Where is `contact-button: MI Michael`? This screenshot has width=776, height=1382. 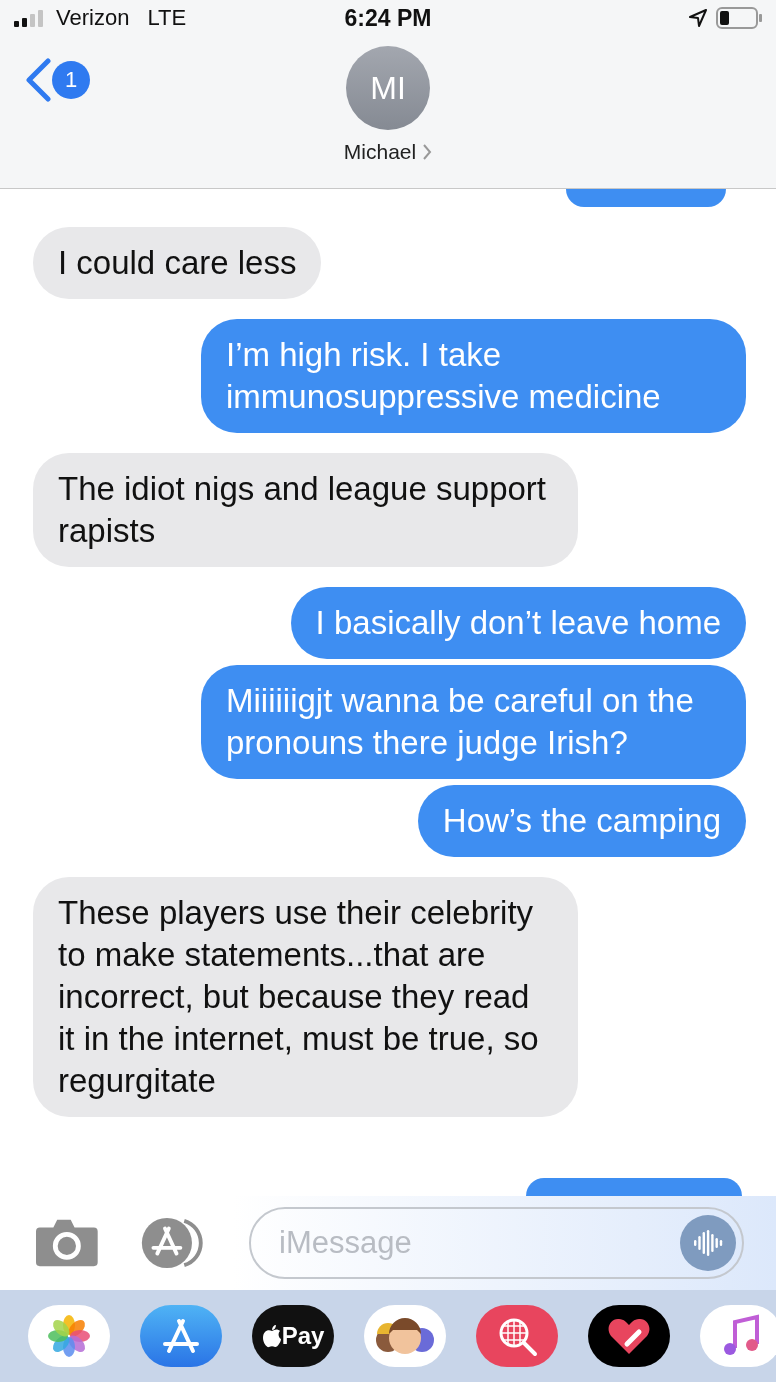 contact-button: MI Michael is located at coordinates (388, 117).